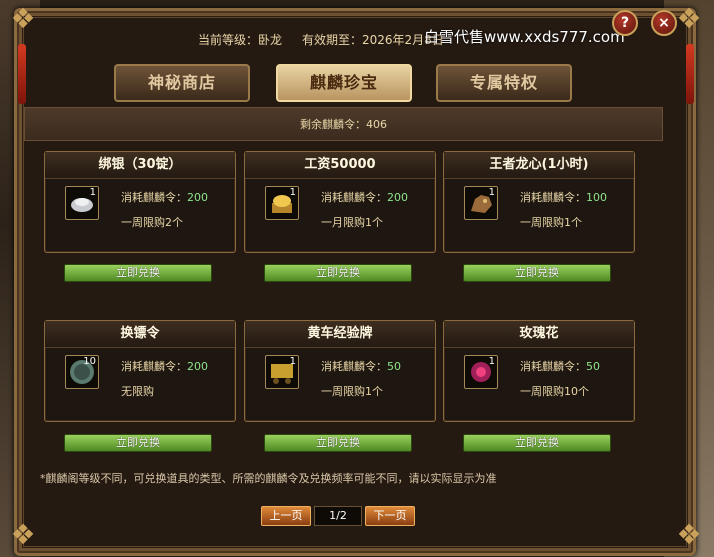 The image size is (714, 557). What do you see at coordinates (596, 197) in the screenshot?
I see `cost-value: 100` at bounding box center [596, 197].